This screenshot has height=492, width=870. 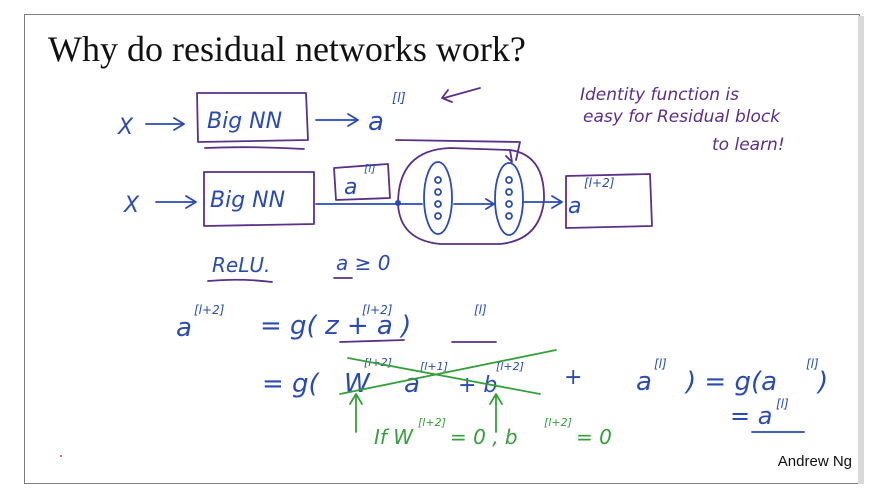 I want to click on x-input-1: X, so click(x=125, y=127).